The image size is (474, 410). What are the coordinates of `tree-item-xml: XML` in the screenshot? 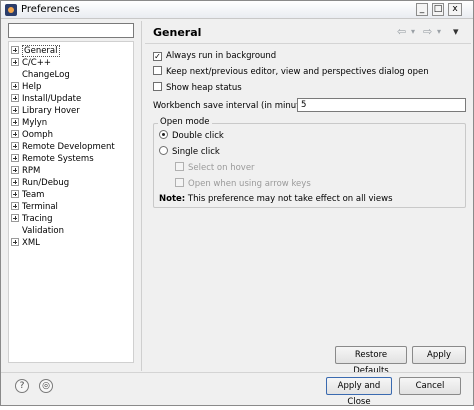 It's located at (25, 243).